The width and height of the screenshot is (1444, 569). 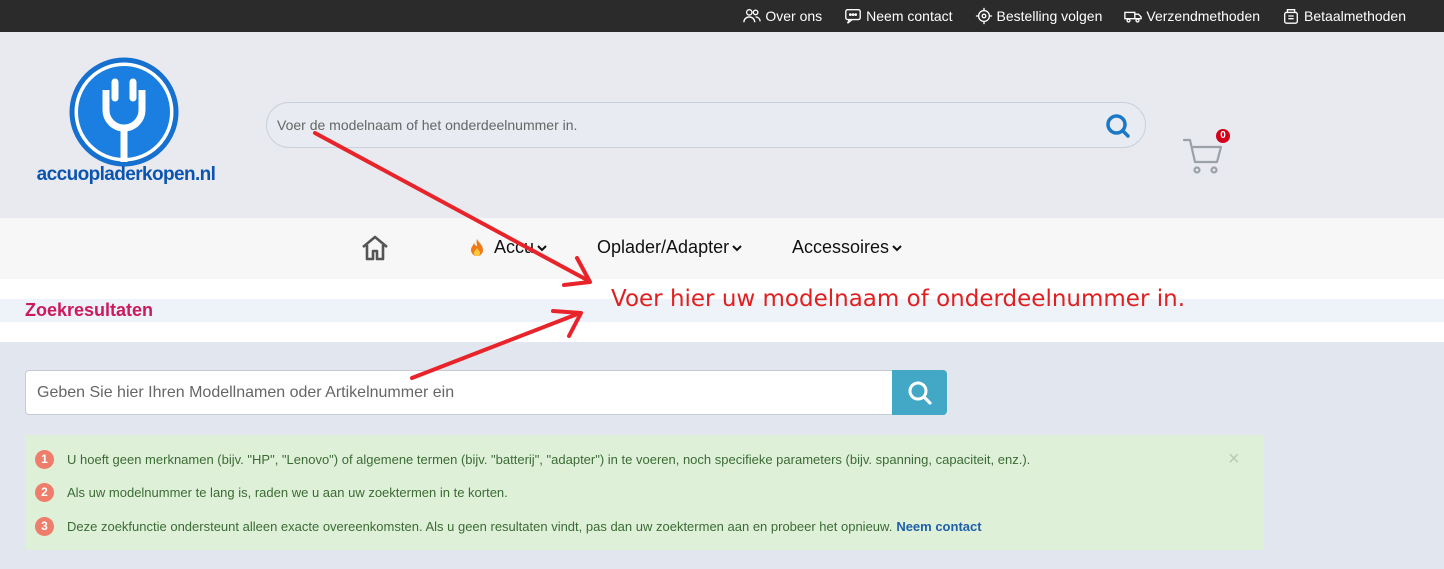 I want to click on main-search-field, so click(x=459, y=392).